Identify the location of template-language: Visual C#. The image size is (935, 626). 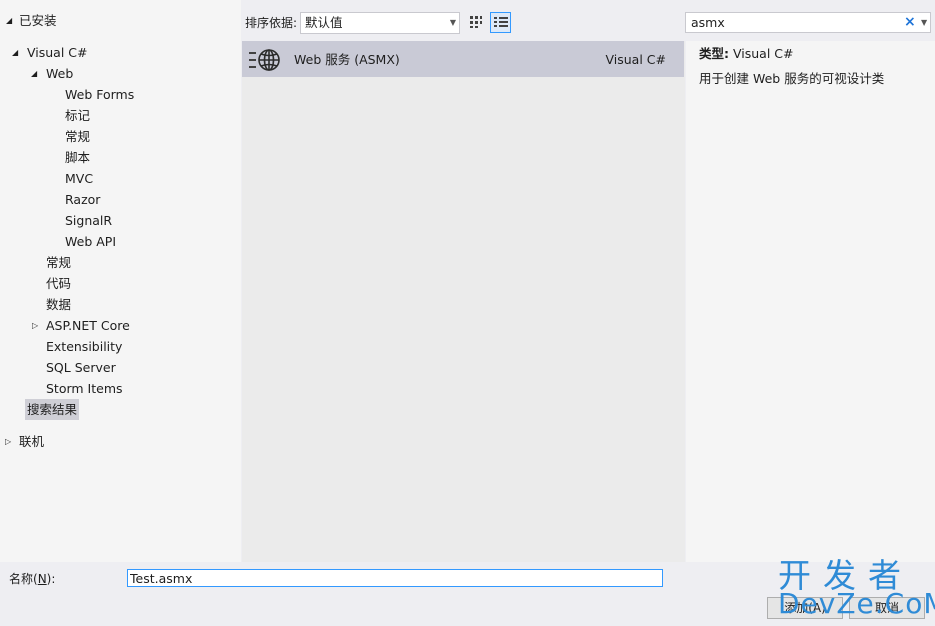
(636, 59).